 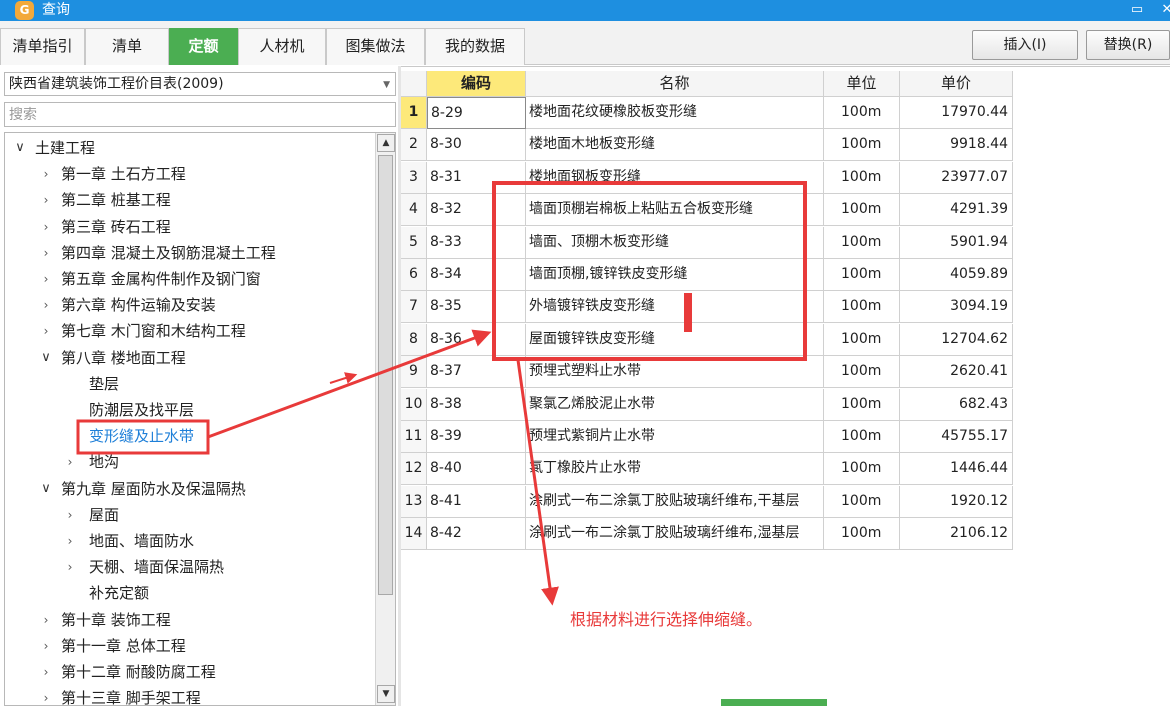 What do you see at coordinates (1163, 10) in the screenshot?
I see `close-icon: ✕` at bounding box center [1163, 10].